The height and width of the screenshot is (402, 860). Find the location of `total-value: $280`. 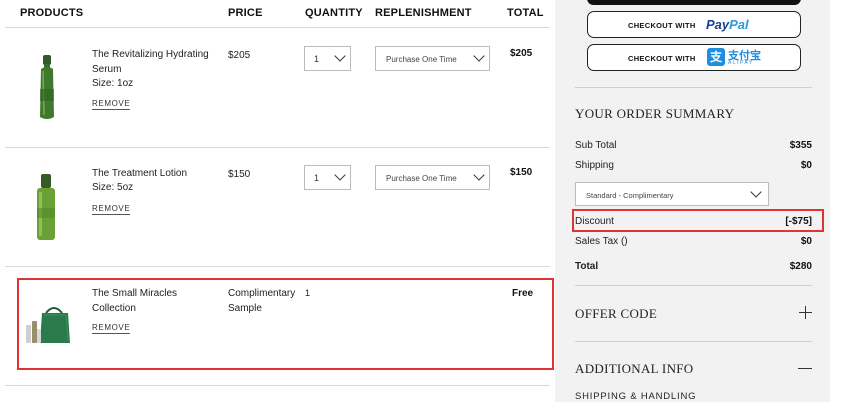

total-value: $280 is located at coordinates (800, 266).